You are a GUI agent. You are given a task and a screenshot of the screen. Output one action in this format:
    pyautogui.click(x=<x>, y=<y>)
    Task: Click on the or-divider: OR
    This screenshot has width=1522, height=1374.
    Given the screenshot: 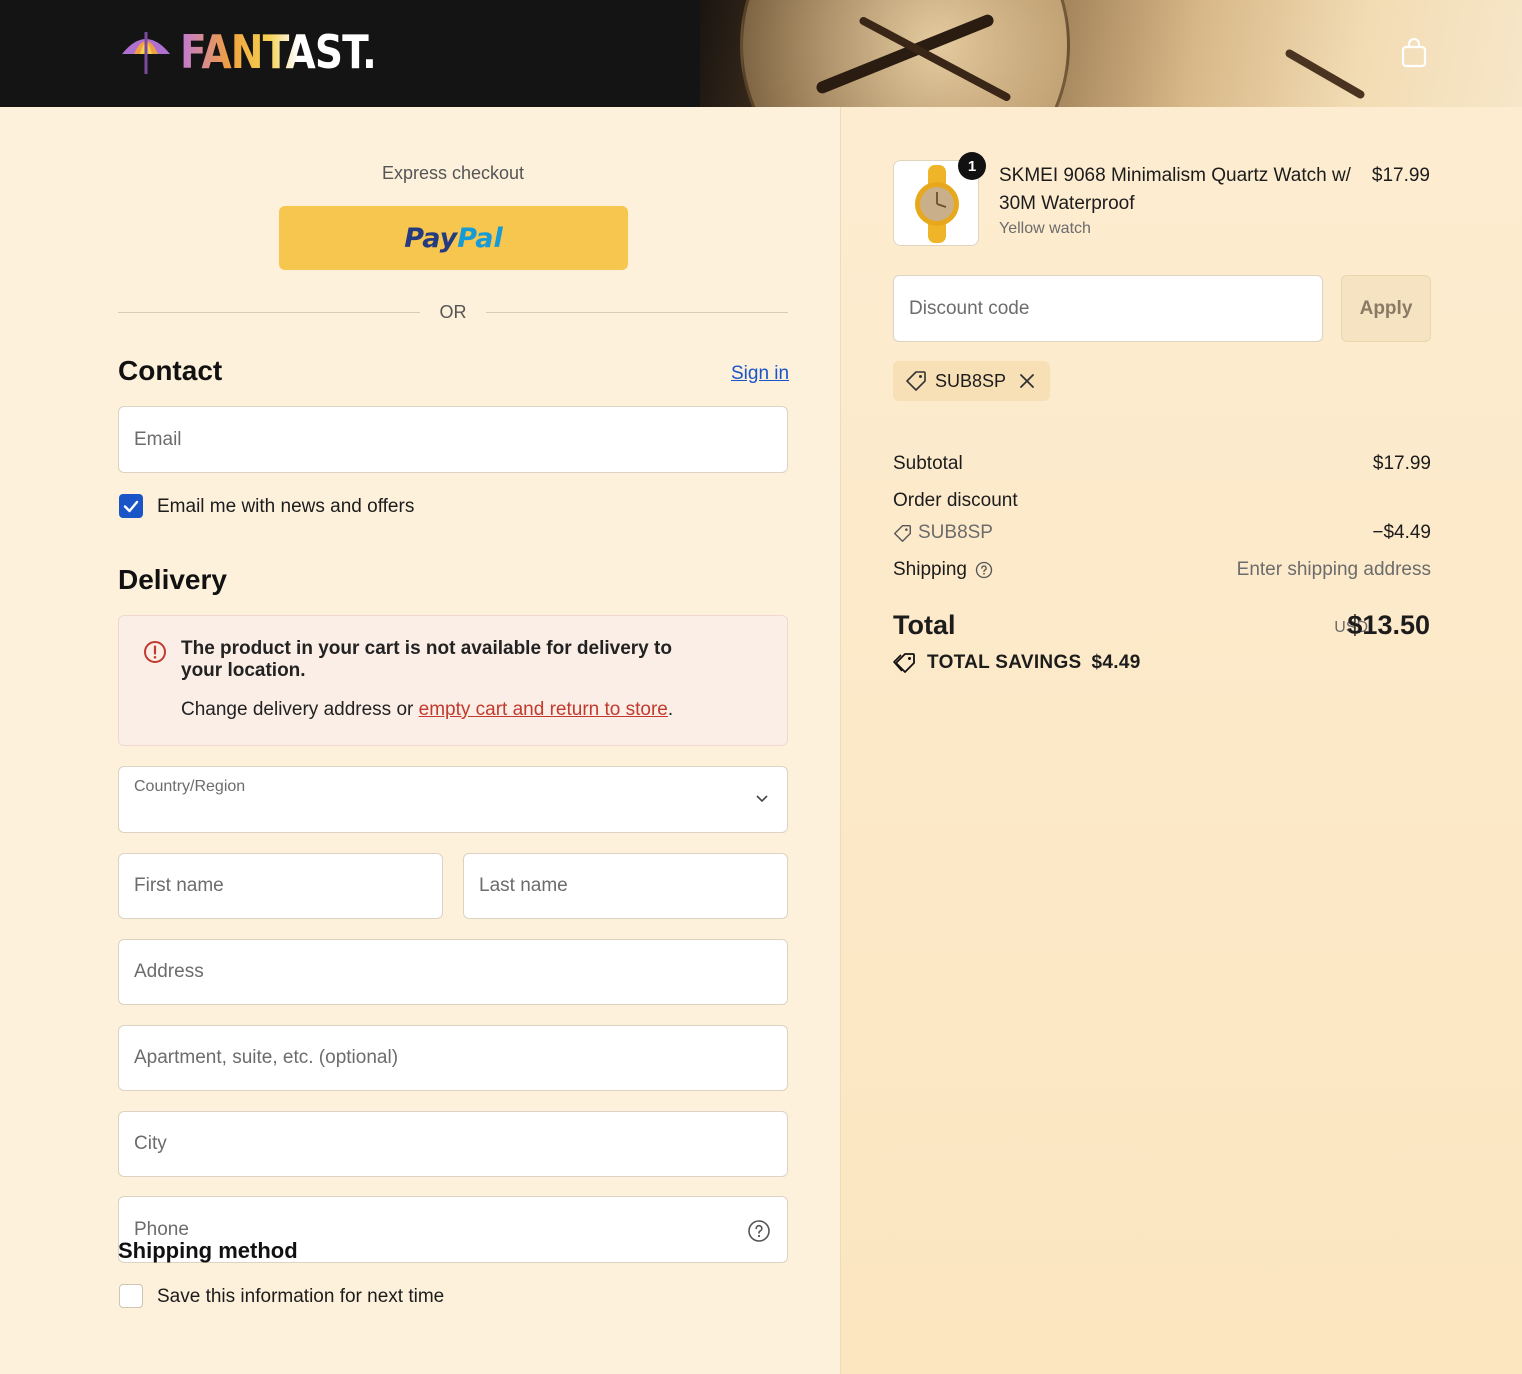 What is the action you would take?
    pyautogui.click(x=453, y=313)
    